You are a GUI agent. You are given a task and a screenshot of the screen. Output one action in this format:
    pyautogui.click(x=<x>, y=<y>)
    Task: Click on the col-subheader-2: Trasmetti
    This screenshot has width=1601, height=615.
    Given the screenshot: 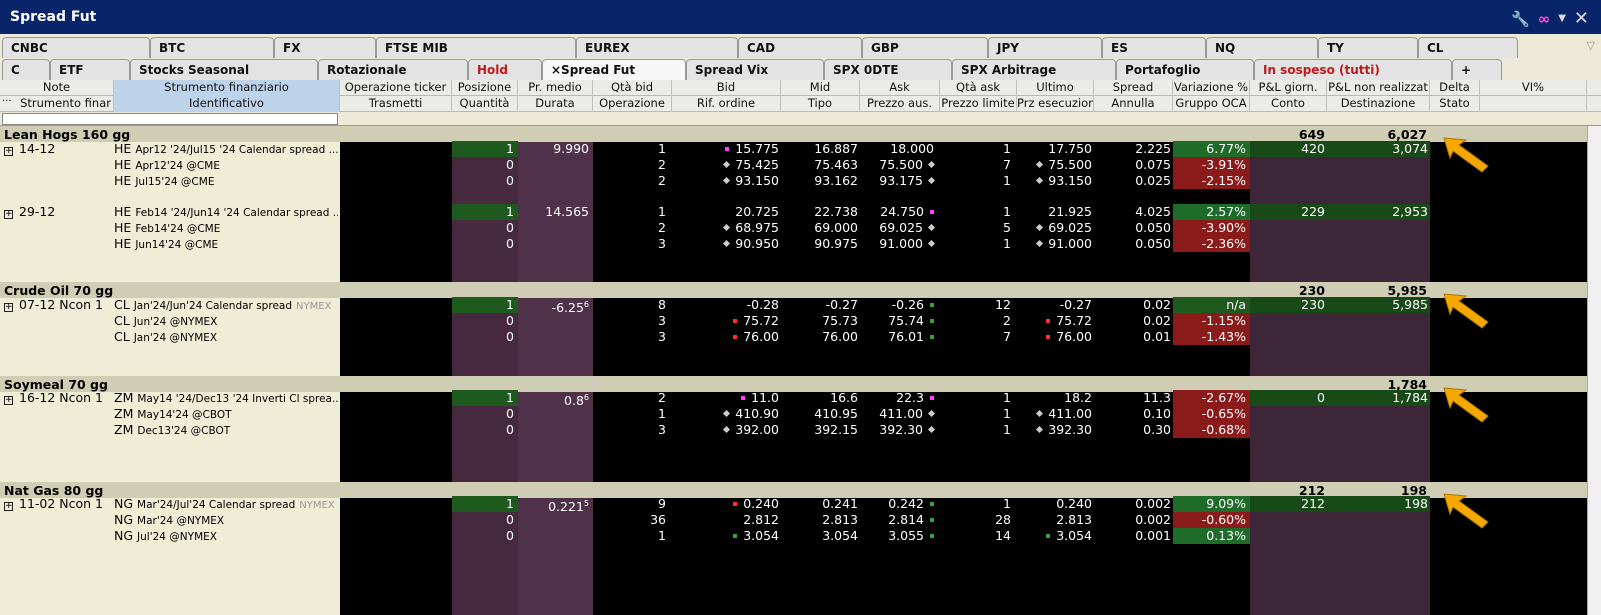 What is the action you would take?
    pyautogui.click(x=396, y=104)
    